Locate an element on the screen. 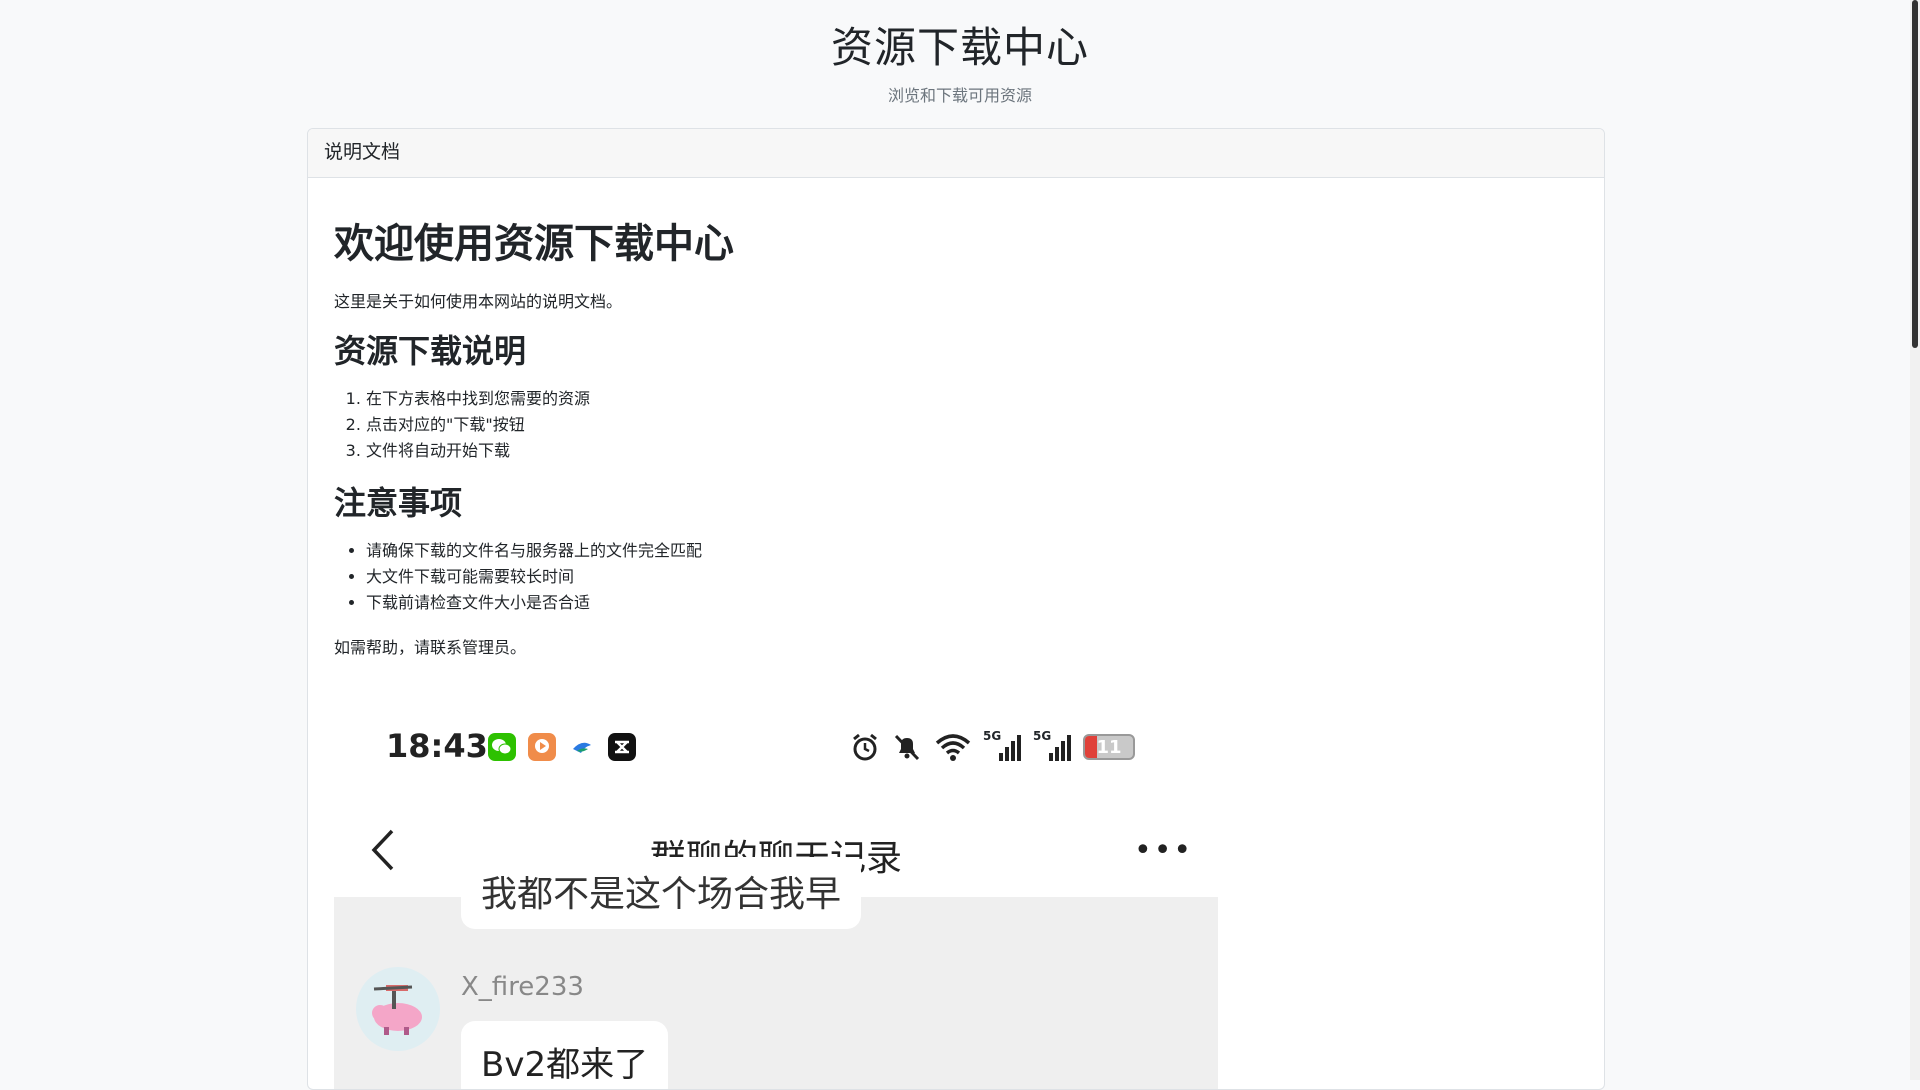 This screenshot has width=1920, height=1090. page-header: 资源下载中心 浏览和下载可用资源 is located at coordinates (960, 53).